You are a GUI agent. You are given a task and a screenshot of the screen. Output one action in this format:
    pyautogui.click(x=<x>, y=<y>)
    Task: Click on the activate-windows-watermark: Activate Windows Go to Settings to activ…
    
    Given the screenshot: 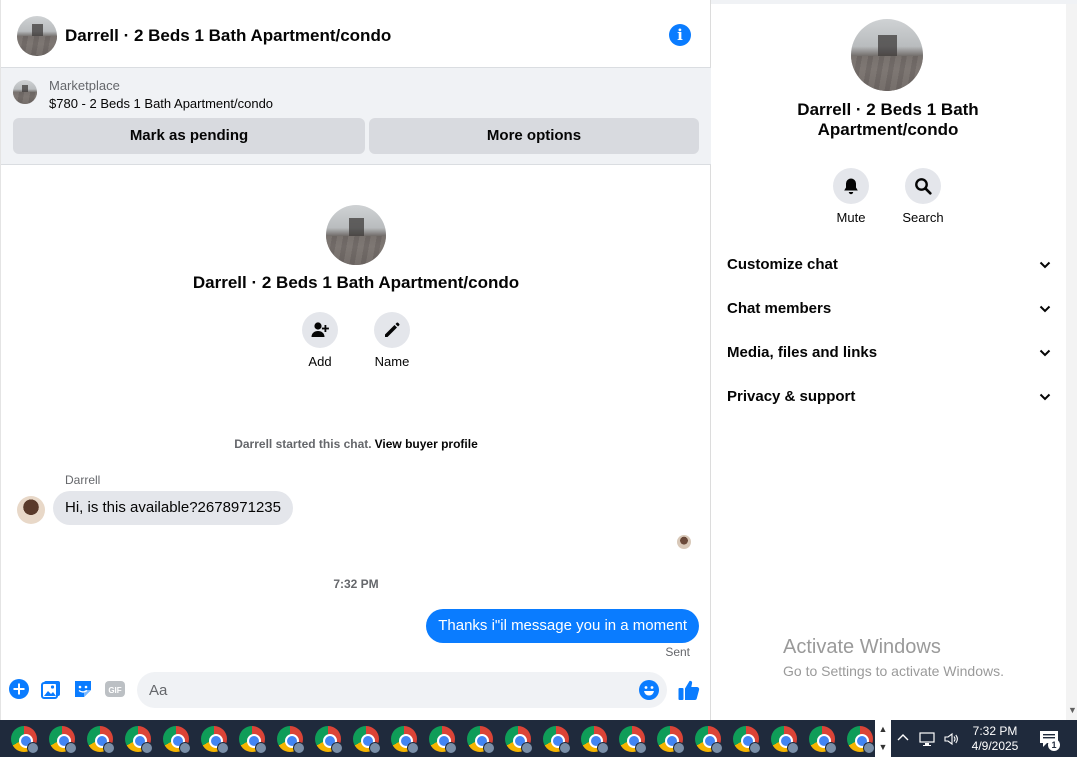 What is the action you would take?
    pyautogui.click(x=893, y=657)
    